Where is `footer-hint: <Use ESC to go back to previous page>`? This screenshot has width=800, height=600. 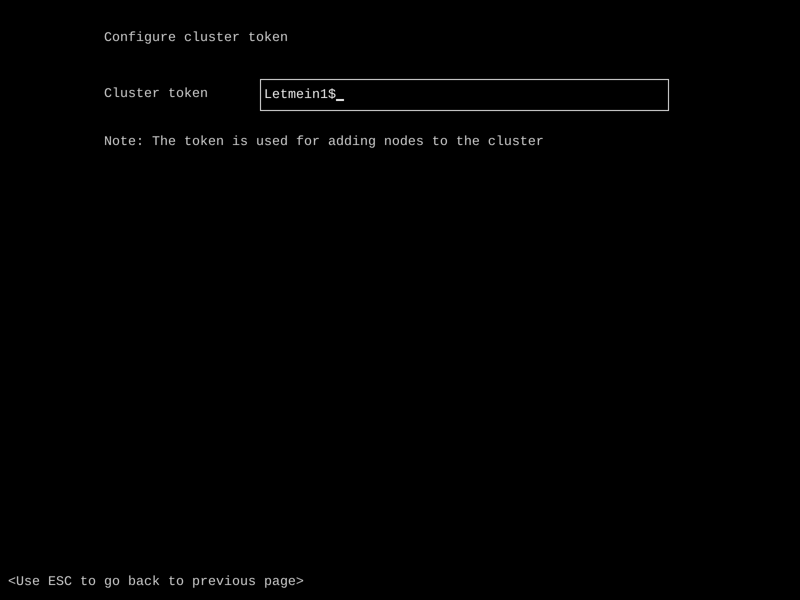
footer-hint: <Use ESC to go back to previous page> is located at coordinates (156, 583).